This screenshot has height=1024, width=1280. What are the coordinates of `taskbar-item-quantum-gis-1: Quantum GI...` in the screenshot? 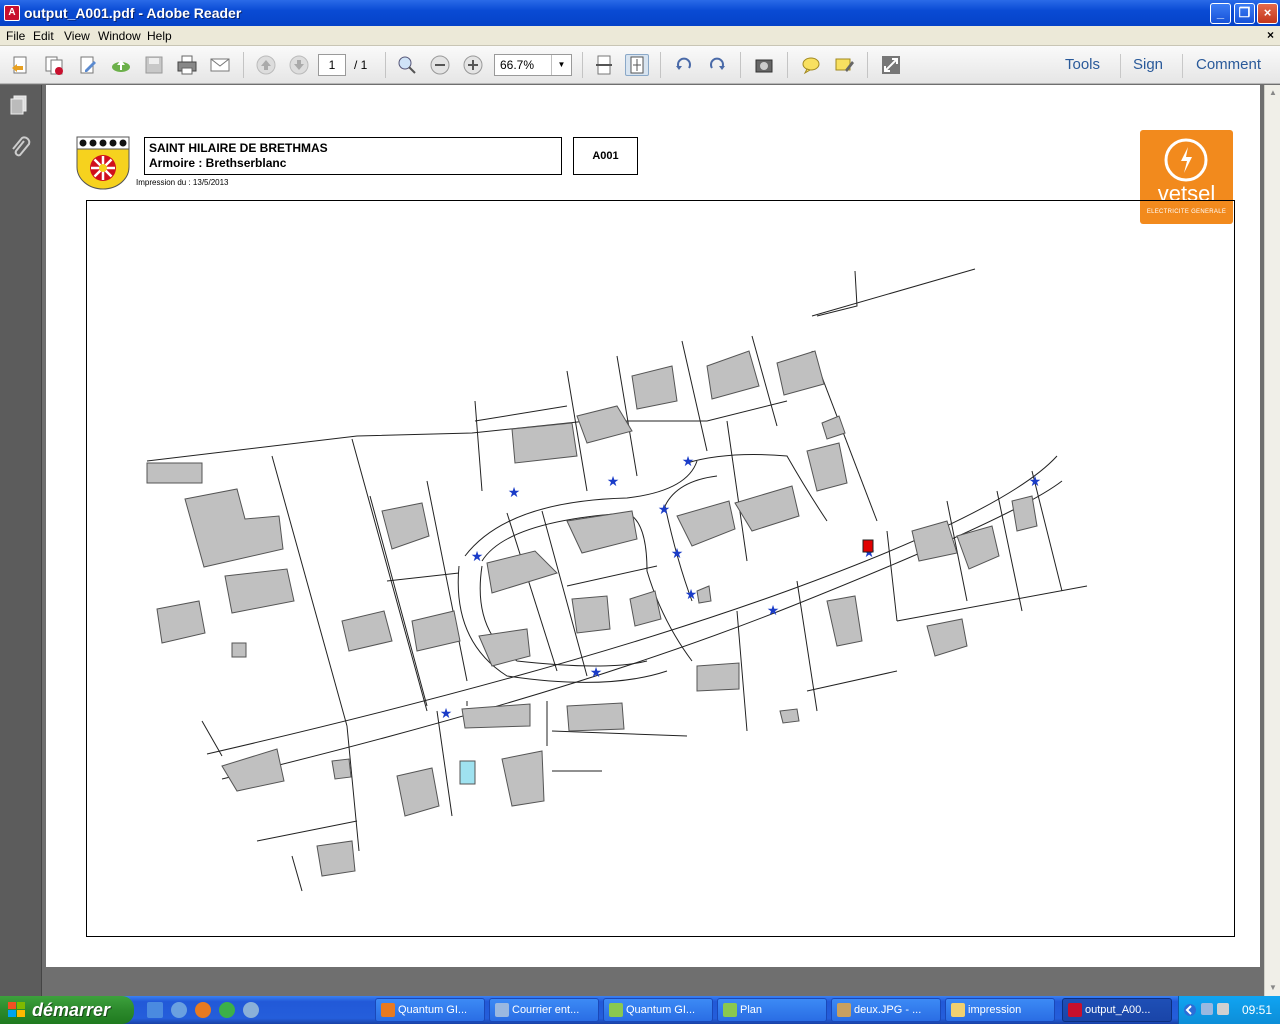 It's located at (430, 1010).